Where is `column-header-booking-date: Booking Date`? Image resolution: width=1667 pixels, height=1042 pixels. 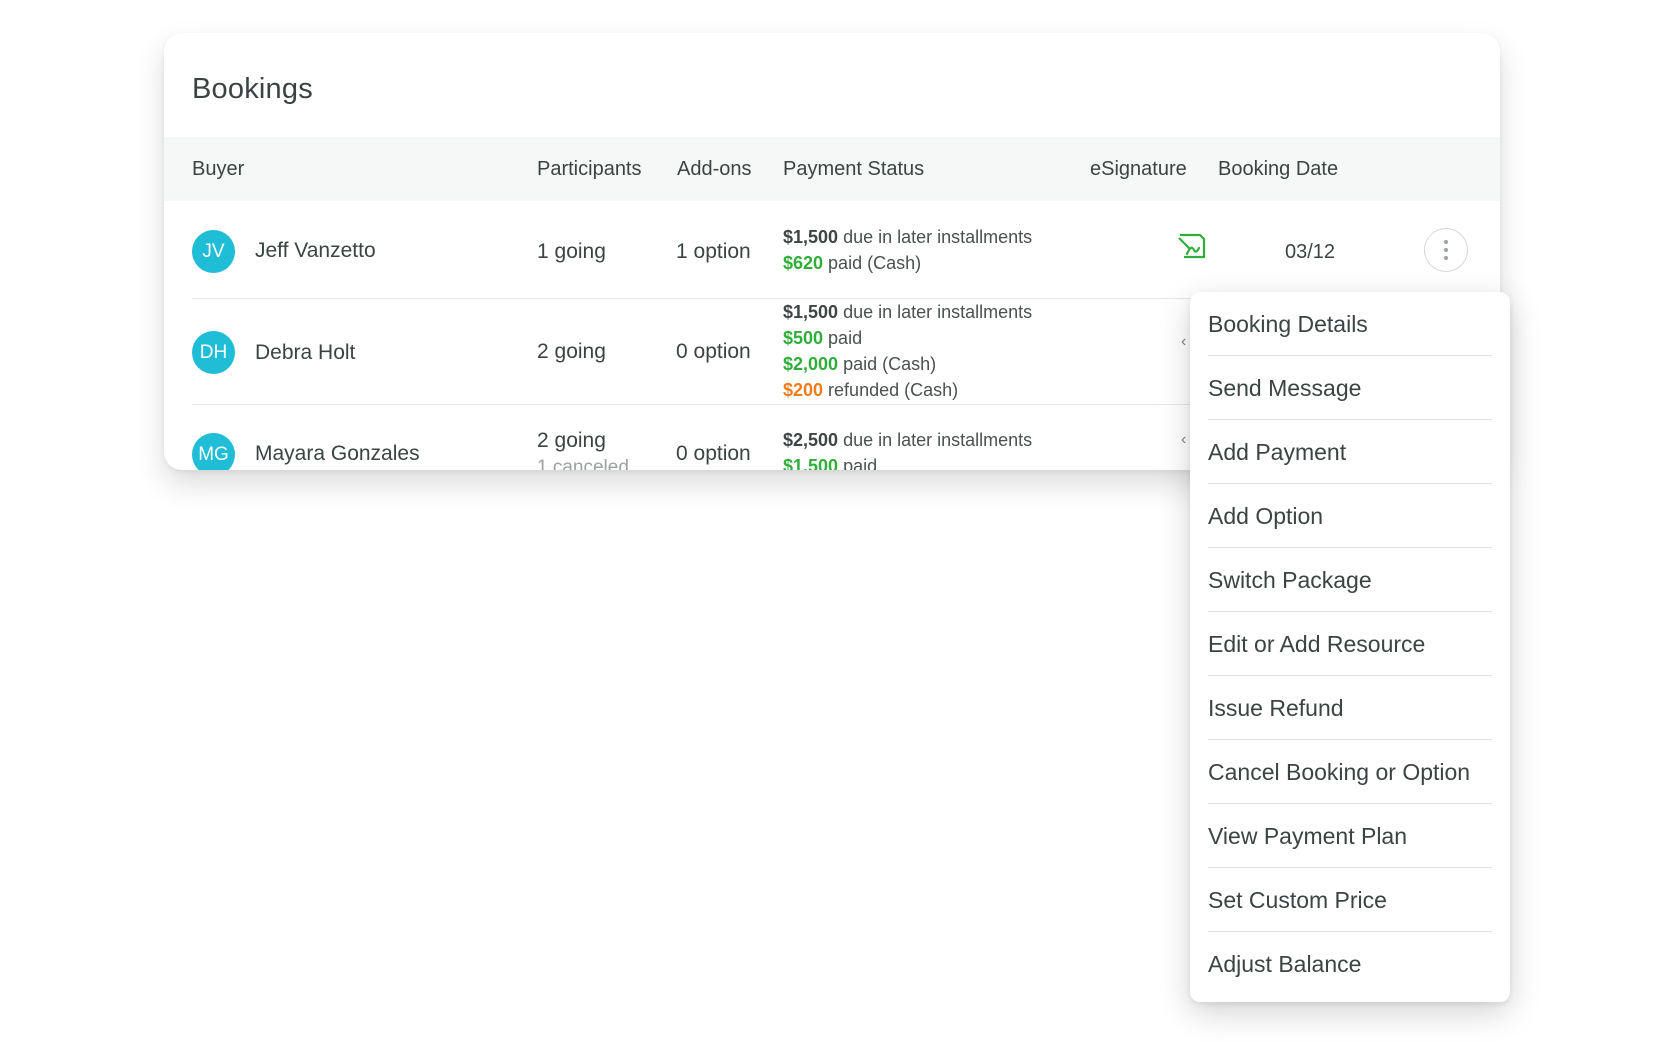
column-header-booking-date: Booking Date is located at coordinates (1278, 169).